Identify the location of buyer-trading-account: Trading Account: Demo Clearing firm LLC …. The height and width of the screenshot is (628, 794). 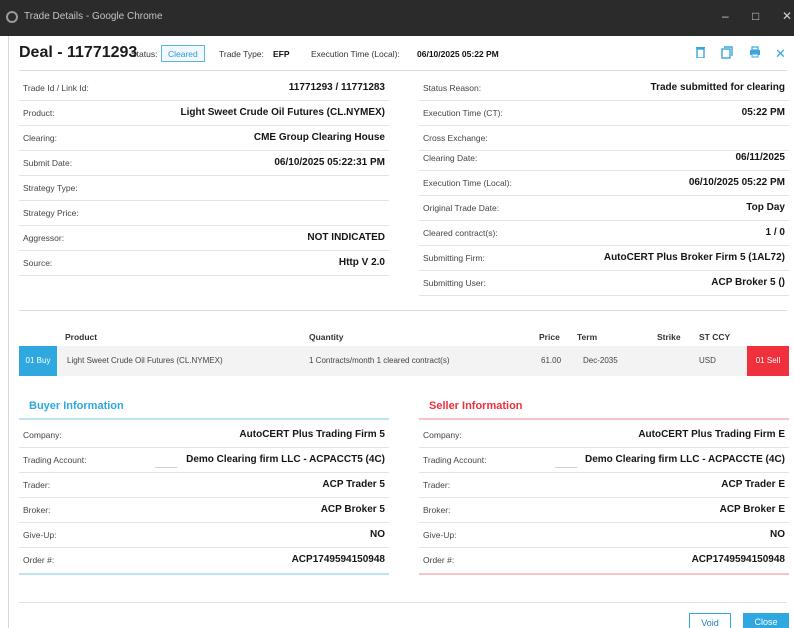
(204, 460).